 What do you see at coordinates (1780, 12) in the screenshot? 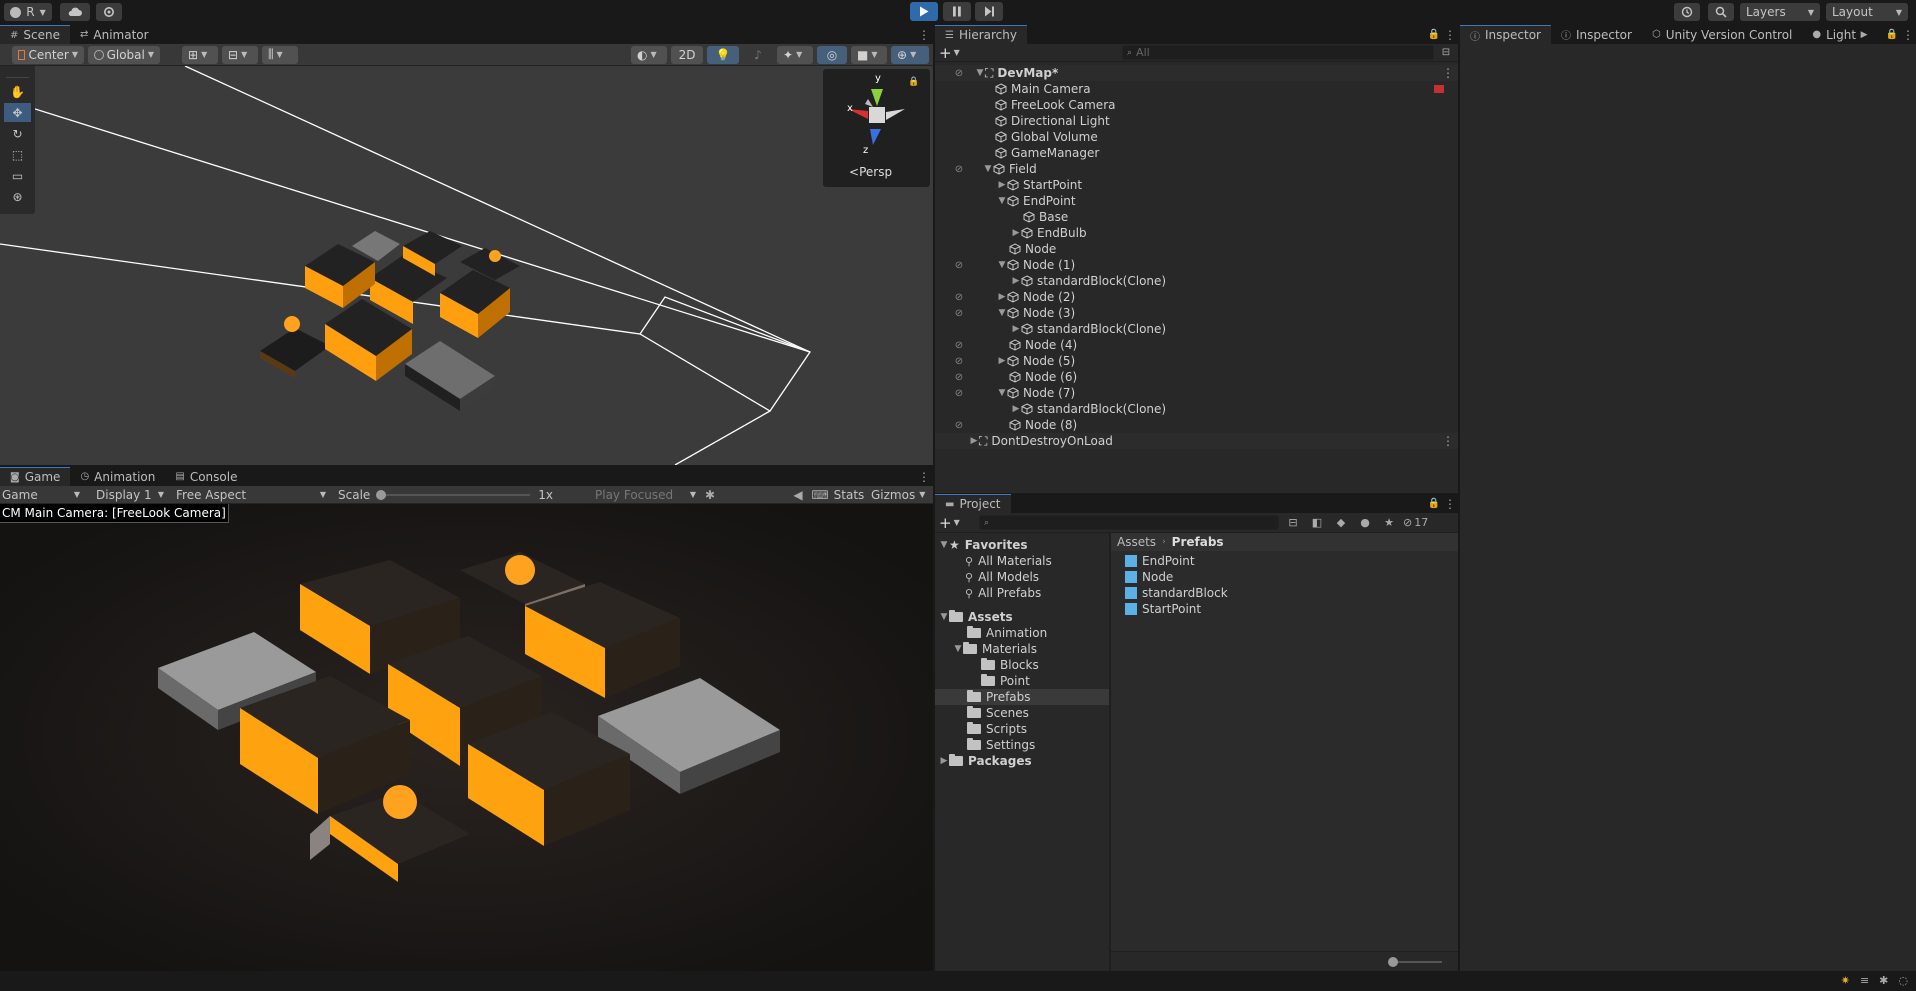
I see `layers-dropdown: Layers ▼` at bounding box center [1780, 12].